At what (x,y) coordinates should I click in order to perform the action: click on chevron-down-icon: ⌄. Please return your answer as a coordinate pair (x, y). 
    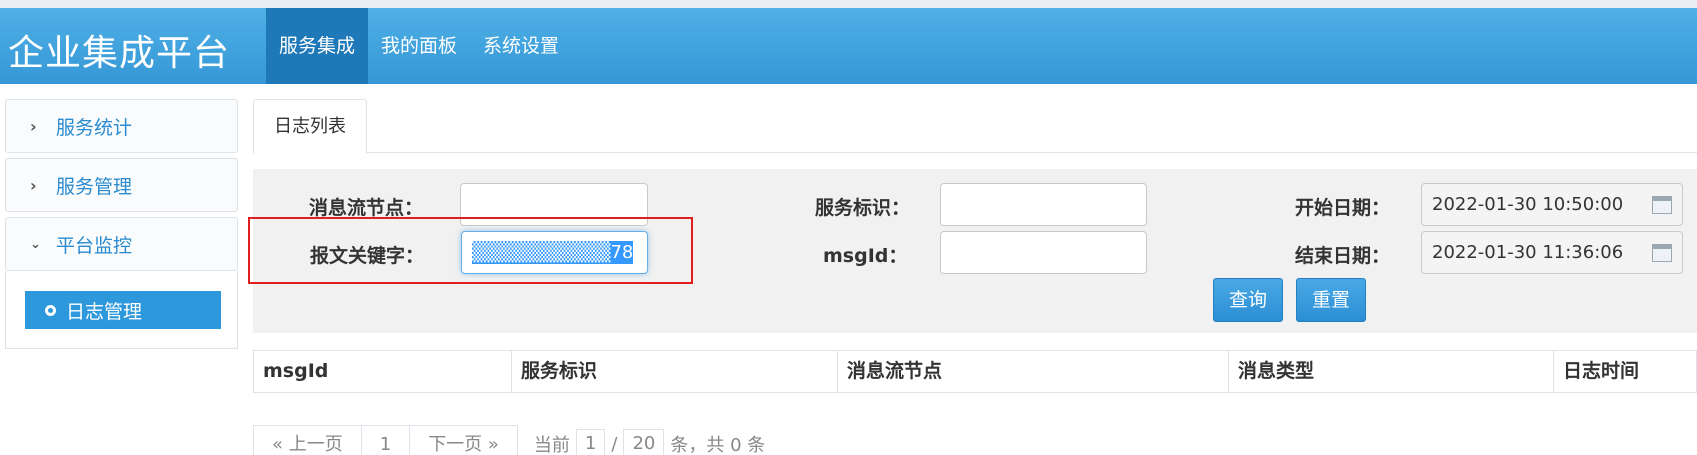
    Looking at the image, I should click on (35, 244).